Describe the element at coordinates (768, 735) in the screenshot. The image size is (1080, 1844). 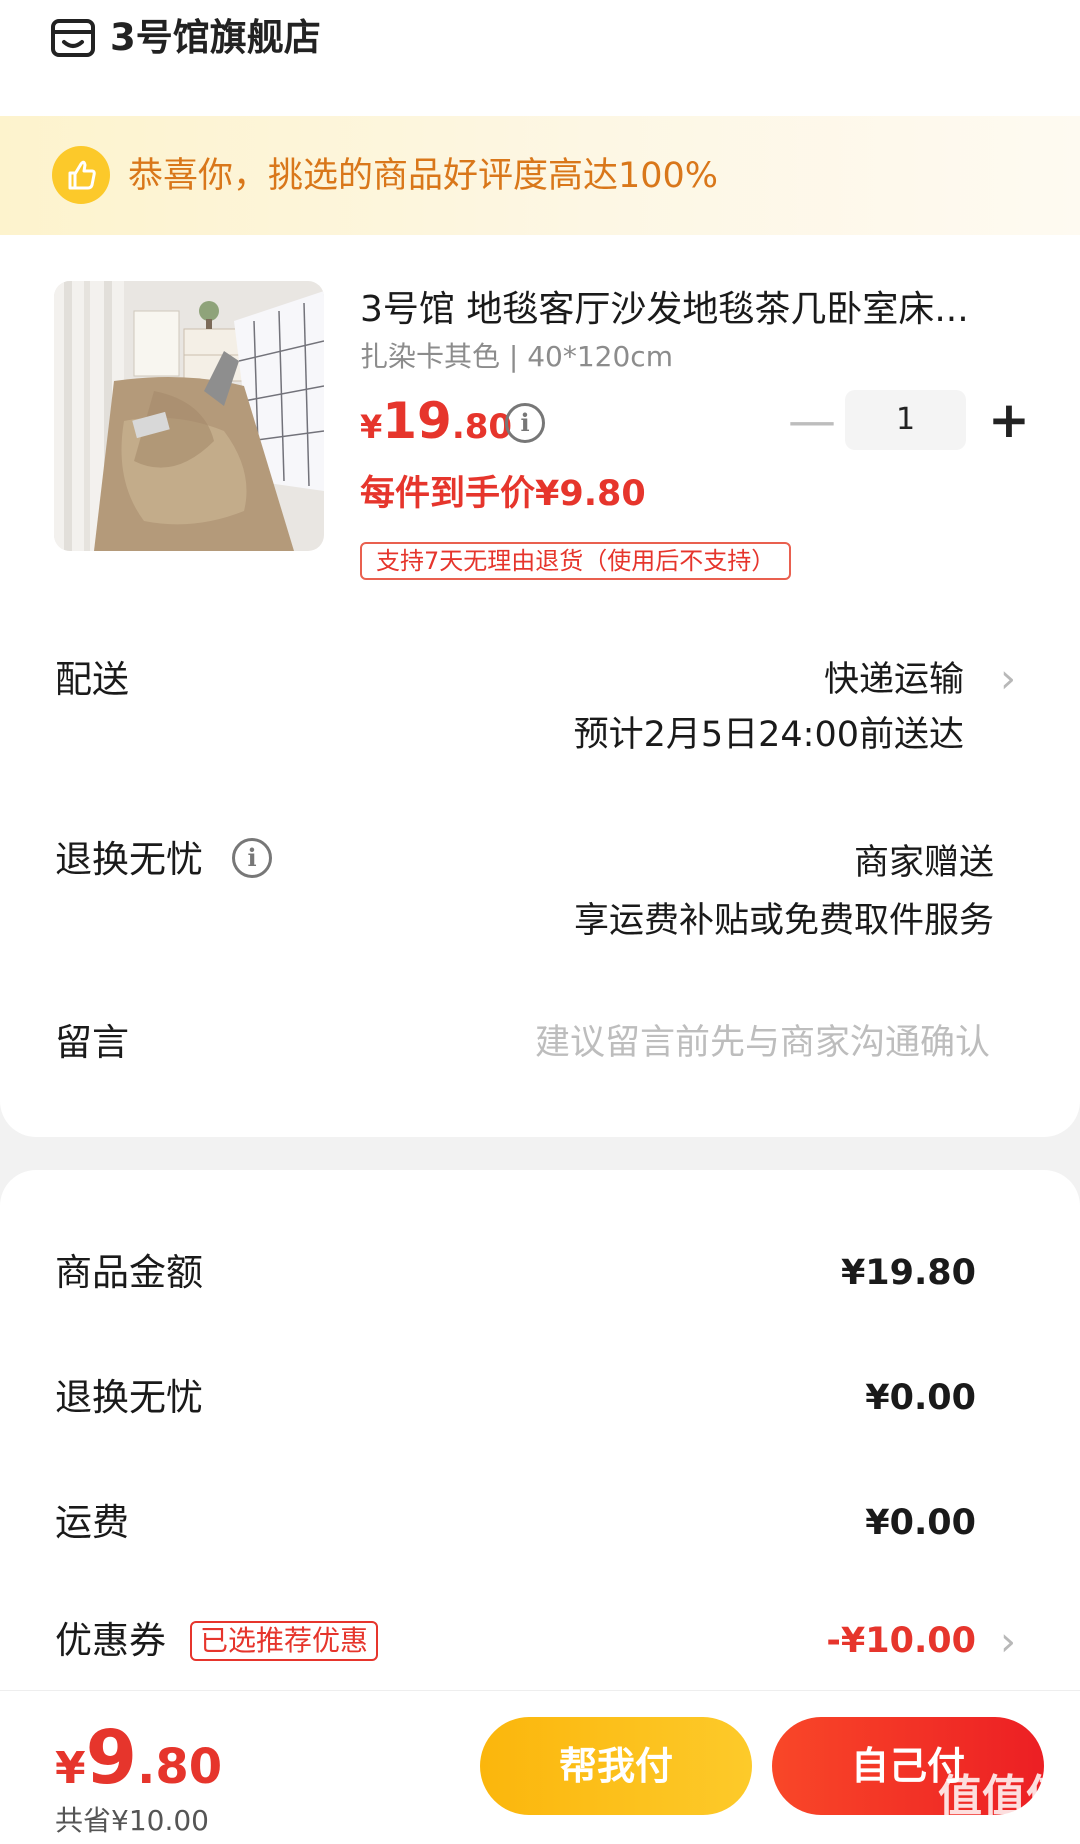
I see `delivery-eta: 预计2月5日24:00前送达` at that location.